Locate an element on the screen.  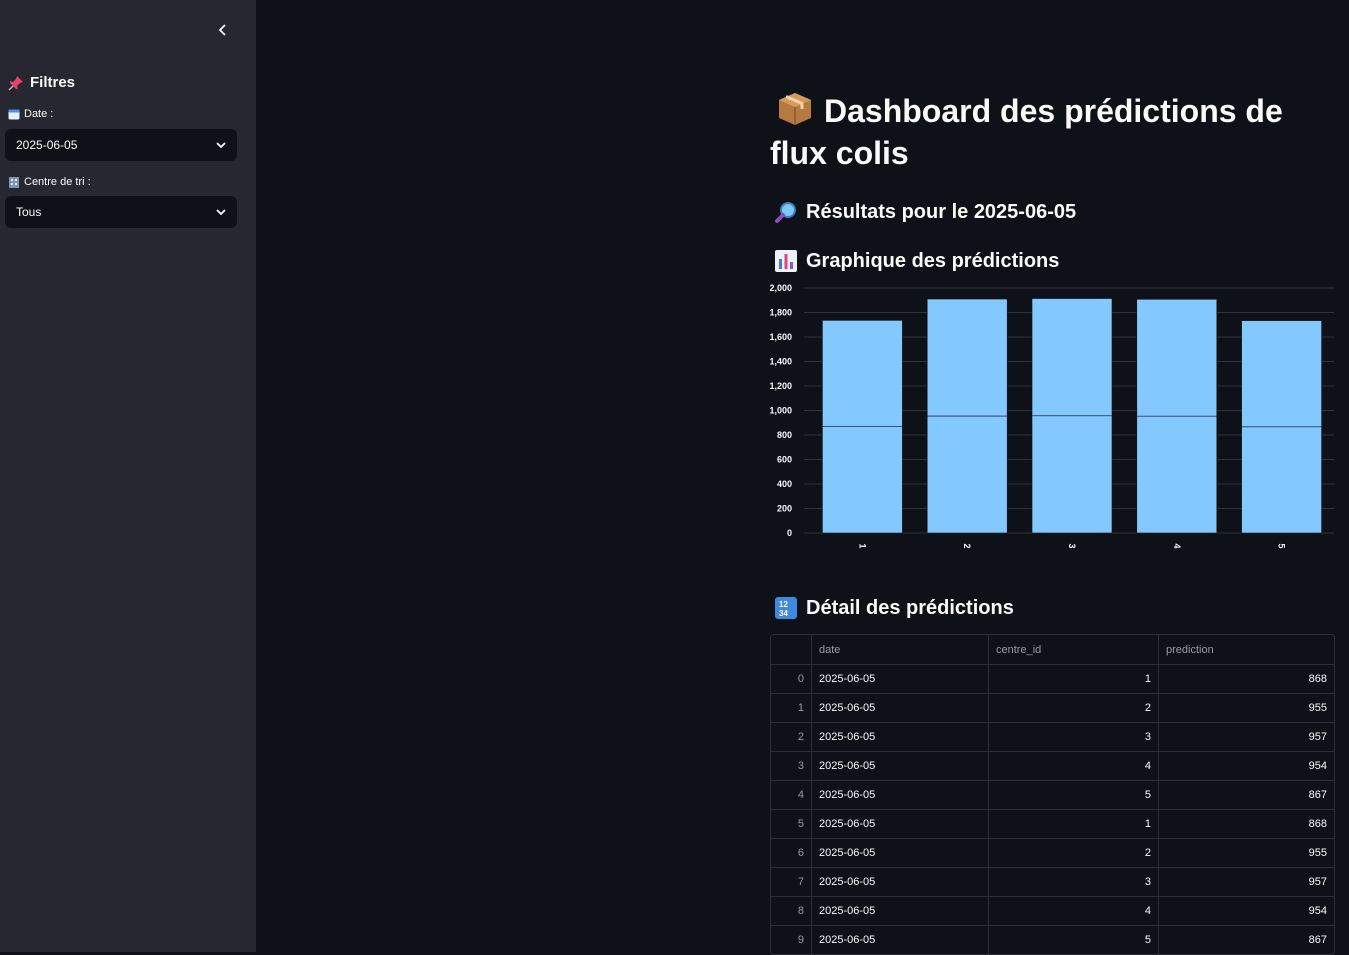
svg-text: 12 is located at coordinates (783, 604).